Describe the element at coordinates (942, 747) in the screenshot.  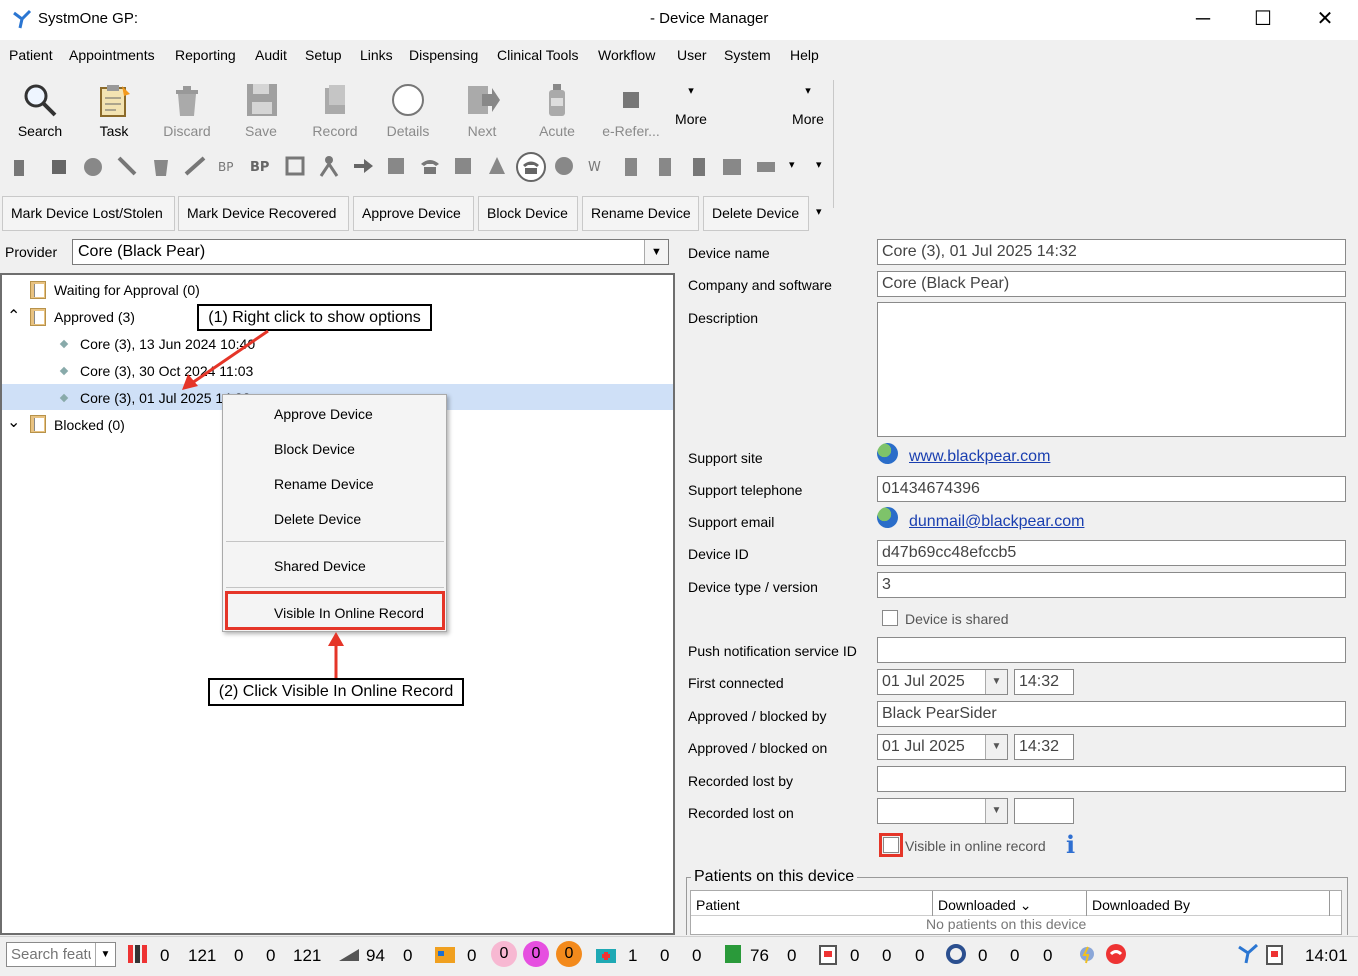
I see `approved-on-date: 01 Jul 2025 ▼` at that location.